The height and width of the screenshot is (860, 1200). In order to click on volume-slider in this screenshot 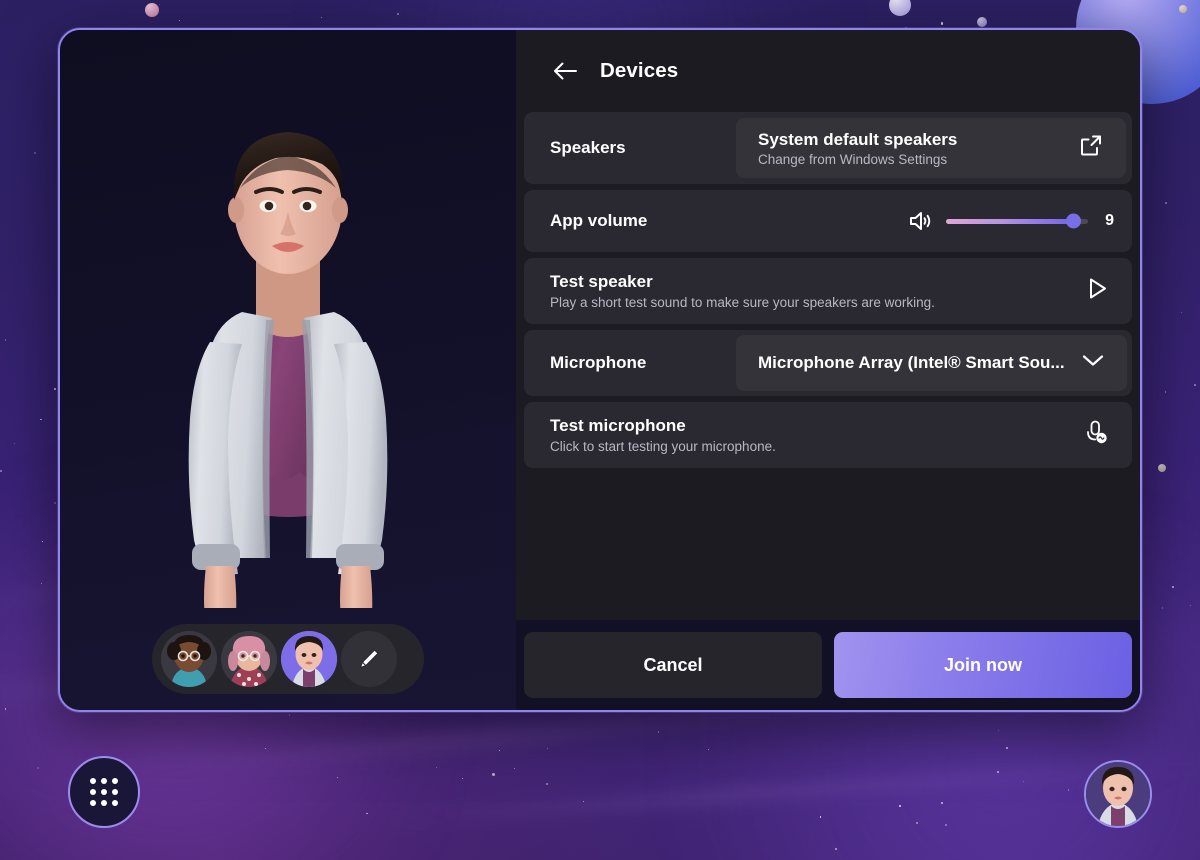, I will do `click(1017, 221)`.